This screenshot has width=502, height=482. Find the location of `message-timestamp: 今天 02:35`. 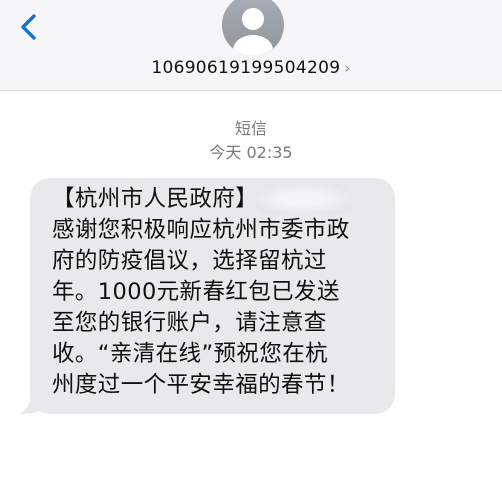

message-timestamp: 今天 02:35 is located at coordinates (251, 152).